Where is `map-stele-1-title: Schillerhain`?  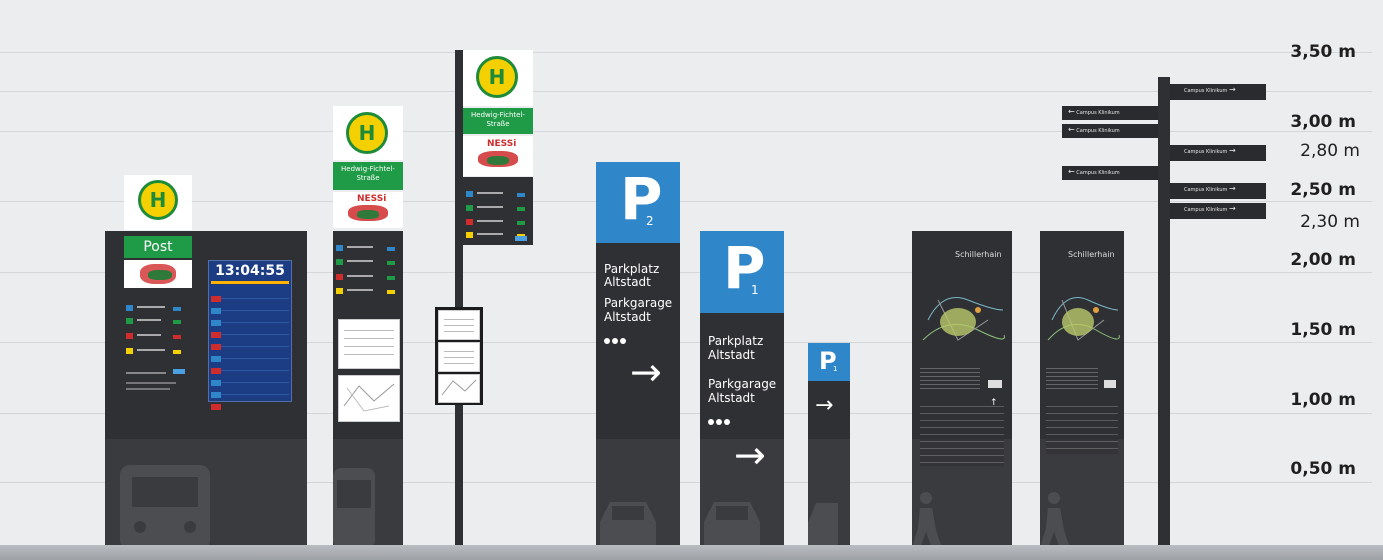
map-stele-1-title: Schillerhain is located at coordinates (978, 254).